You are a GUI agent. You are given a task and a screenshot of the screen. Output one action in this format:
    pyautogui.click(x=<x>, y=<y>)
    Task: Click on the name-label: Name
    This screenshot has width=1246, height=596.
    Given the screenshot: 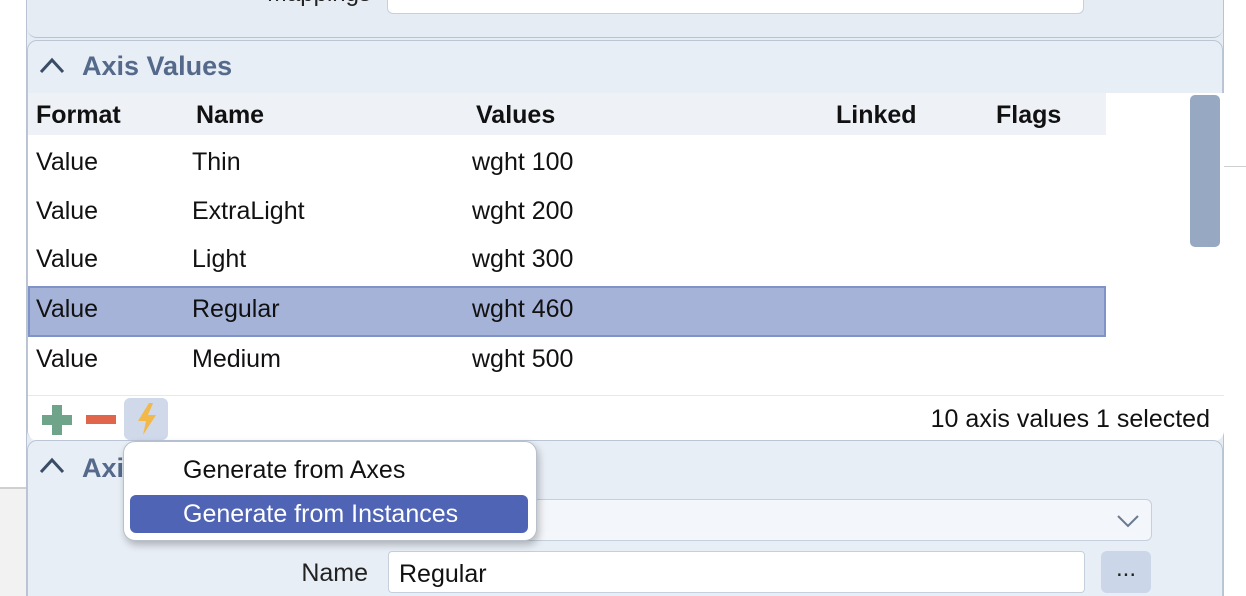 What is the action you would take?
    pyautogui.click(x=334, y=573)
    